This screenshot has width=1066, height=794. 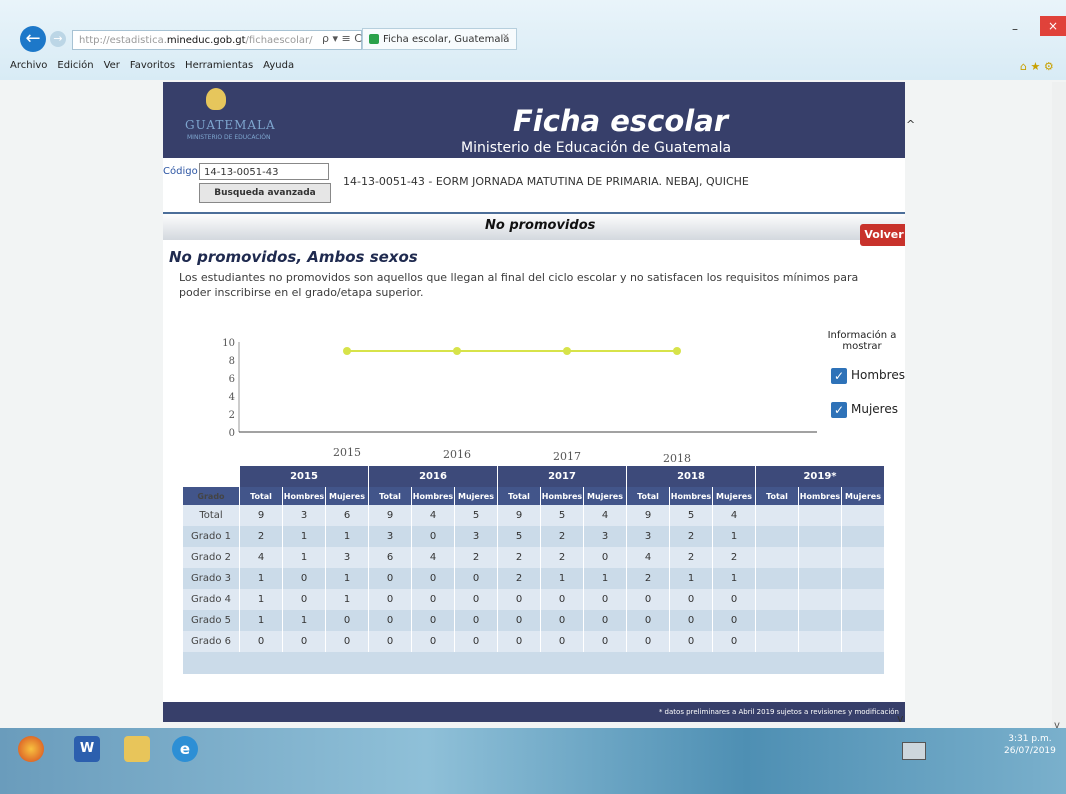 What do you see at coordinates (211, 578) in the screenshot?
I see `grade-label: Grado 3` at bounding box center [211, 578].